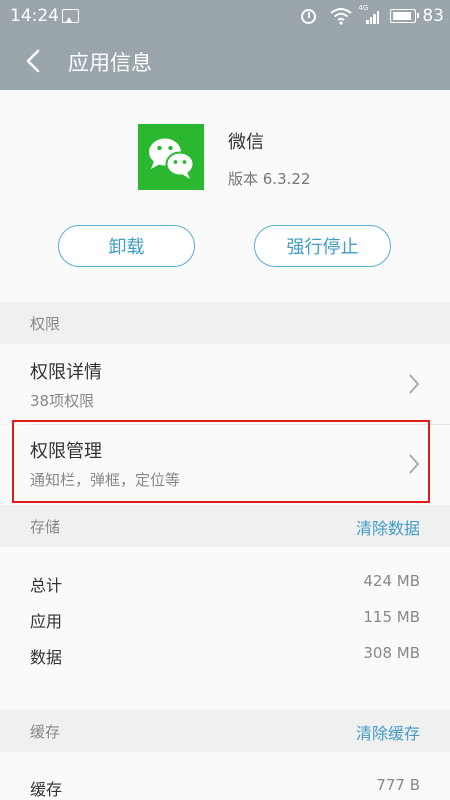 Image resolution: width=450 pixels, height=800 pixels. I want to click on section-header-storage: 存储 清除数据, so click(225, 526).